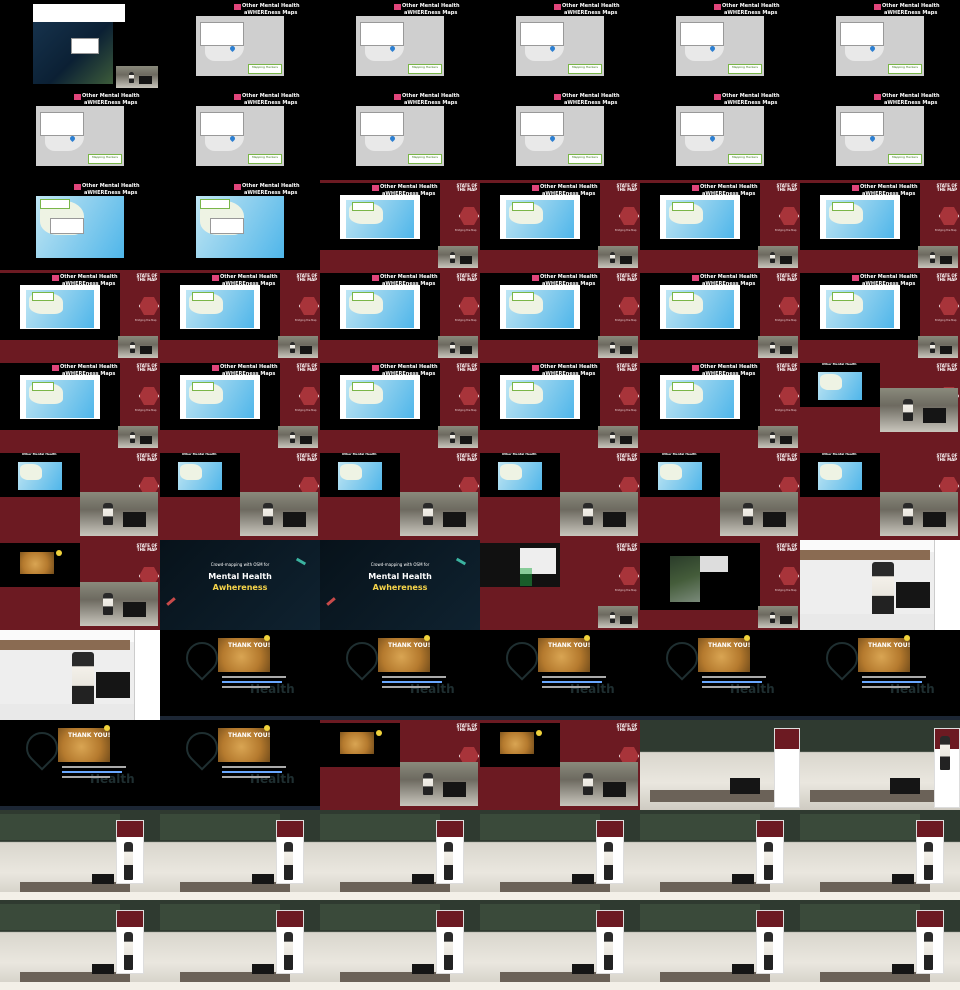 The height and width of the screenshot is (990, 960). What do you see at coordinates (380, 917) in the screenshot?
I see `board` at bounding box center [380, 917].